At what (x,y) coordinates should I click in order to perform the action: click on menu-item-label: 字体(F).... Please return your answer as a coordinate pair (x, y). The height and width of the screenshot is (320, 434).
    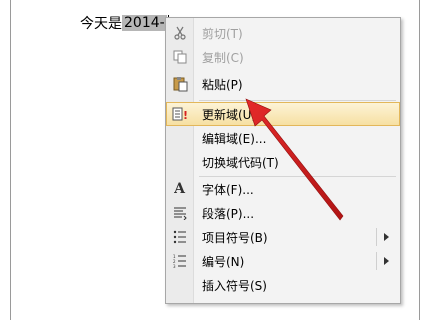
    Looking at the image, I should click on (228, 189).